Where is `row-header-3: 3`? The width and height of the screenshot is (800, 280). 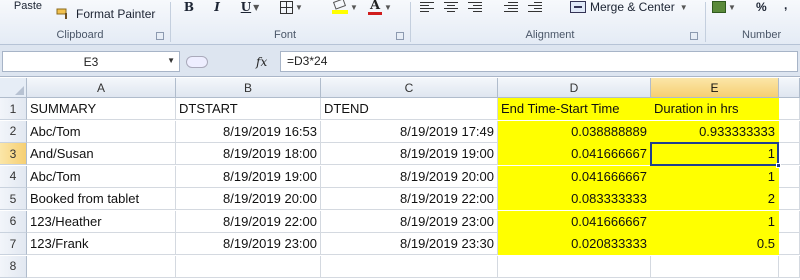 row-header-3: 3 is located at coordinates (13, 154).